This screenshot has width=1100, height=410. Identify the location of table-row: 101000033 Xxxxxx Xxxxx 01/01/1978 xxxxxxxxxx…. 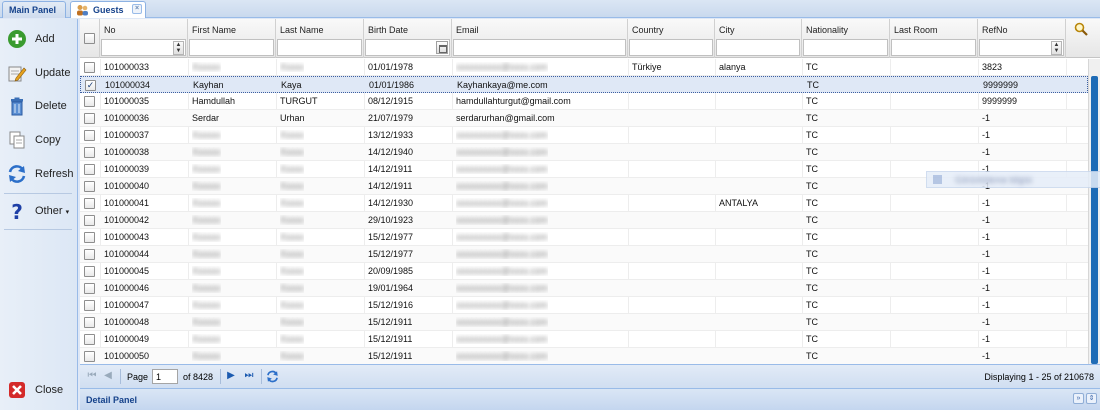
(584, 67).